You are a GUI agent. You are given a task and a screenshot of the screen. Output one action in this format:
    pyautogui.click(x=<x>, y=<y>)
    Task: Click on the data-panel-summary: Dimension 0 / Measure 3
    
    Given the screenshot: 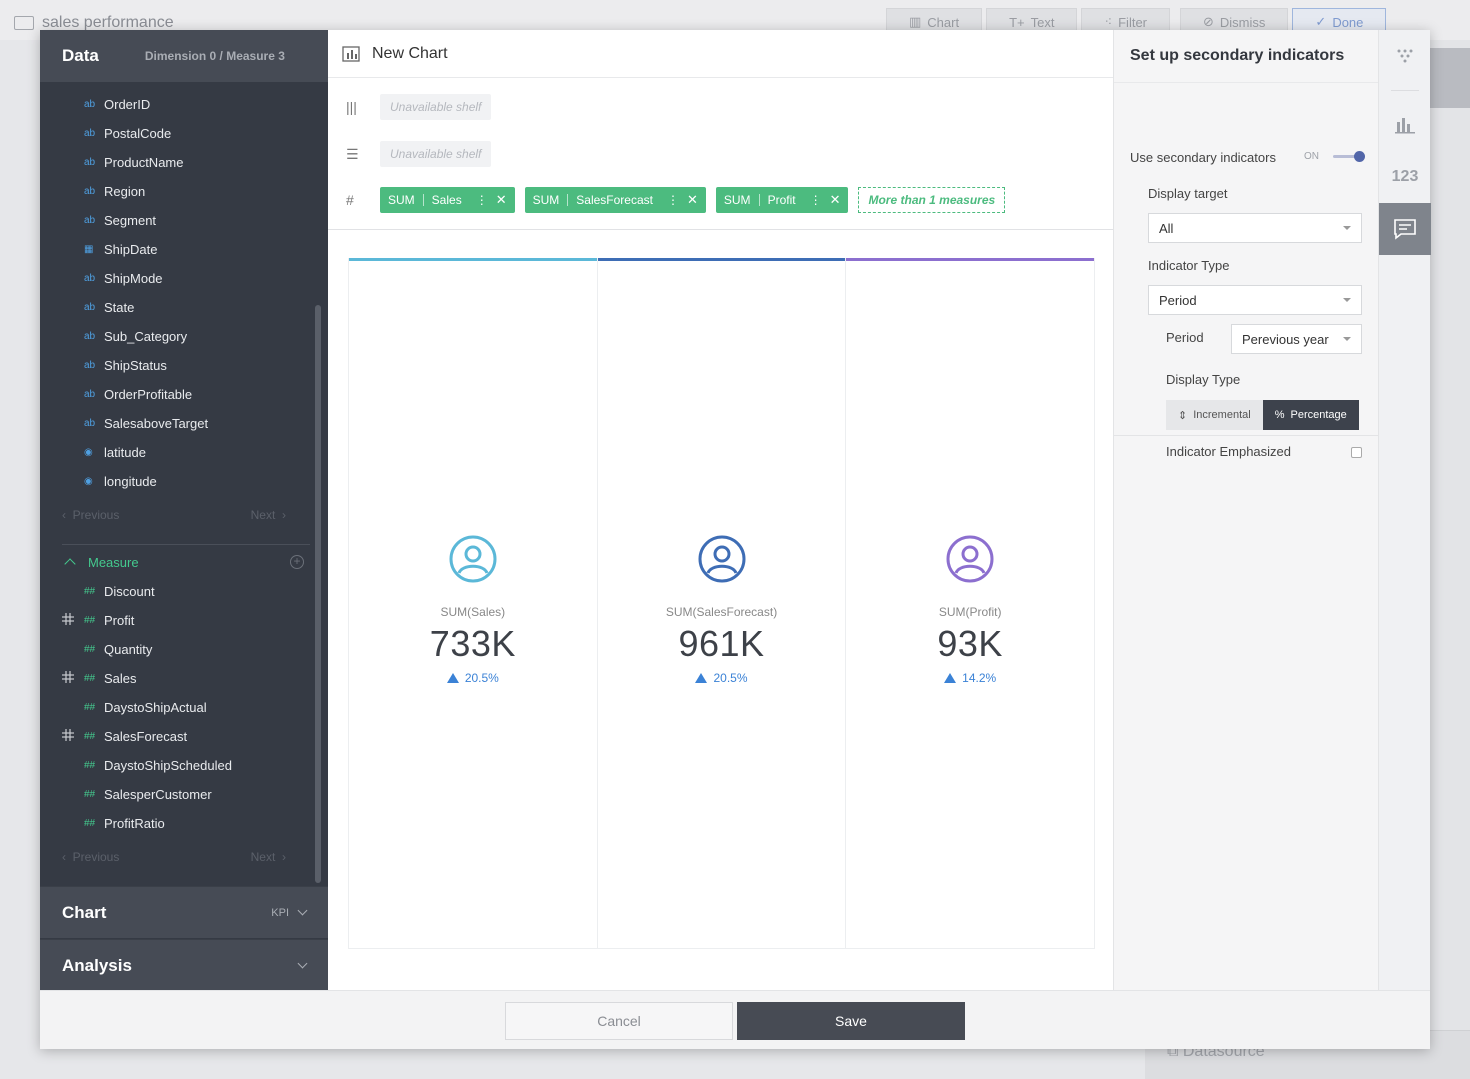 What is the action you would take?
    pyautogui.click(x=214, y=56)
    